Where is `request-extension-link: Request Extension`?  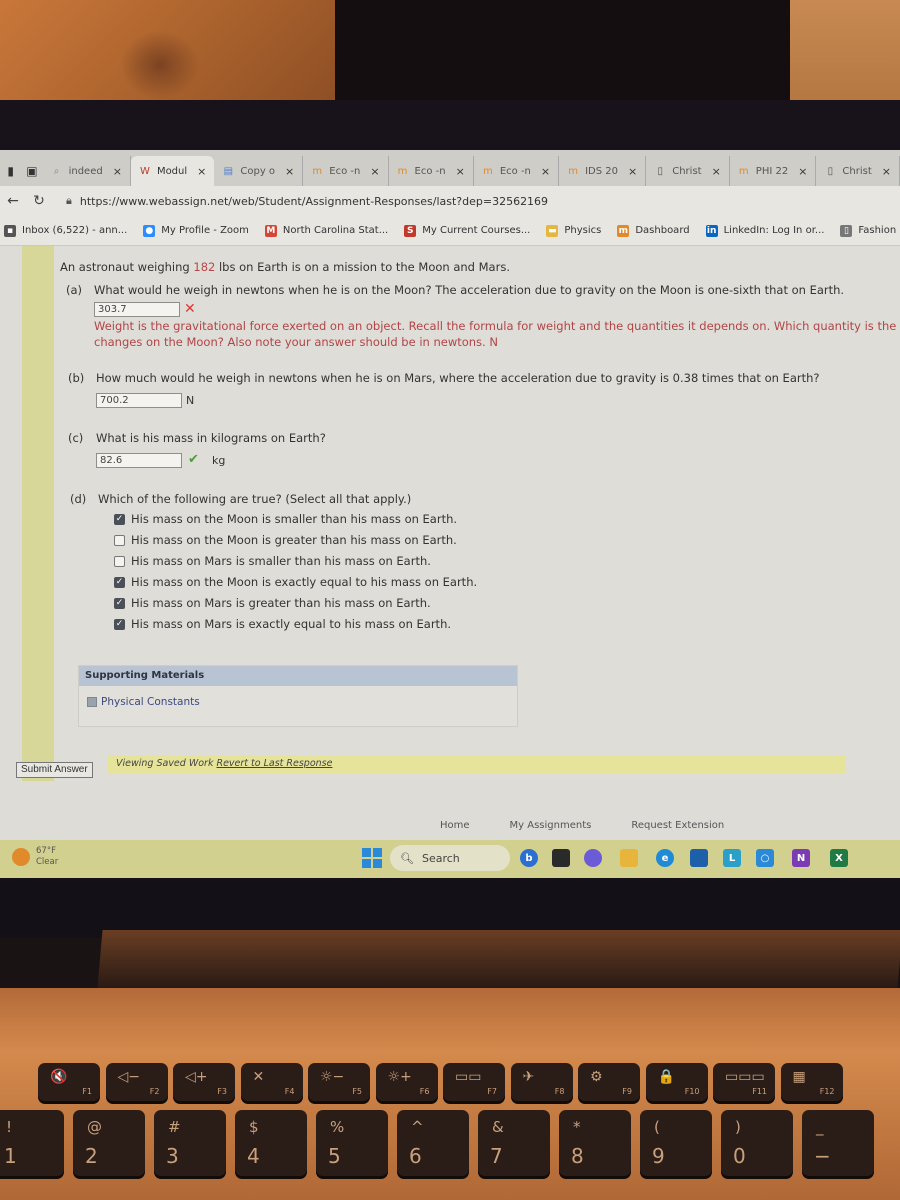
request-extension-link: Request Extension is located at coordinates (677, 825).